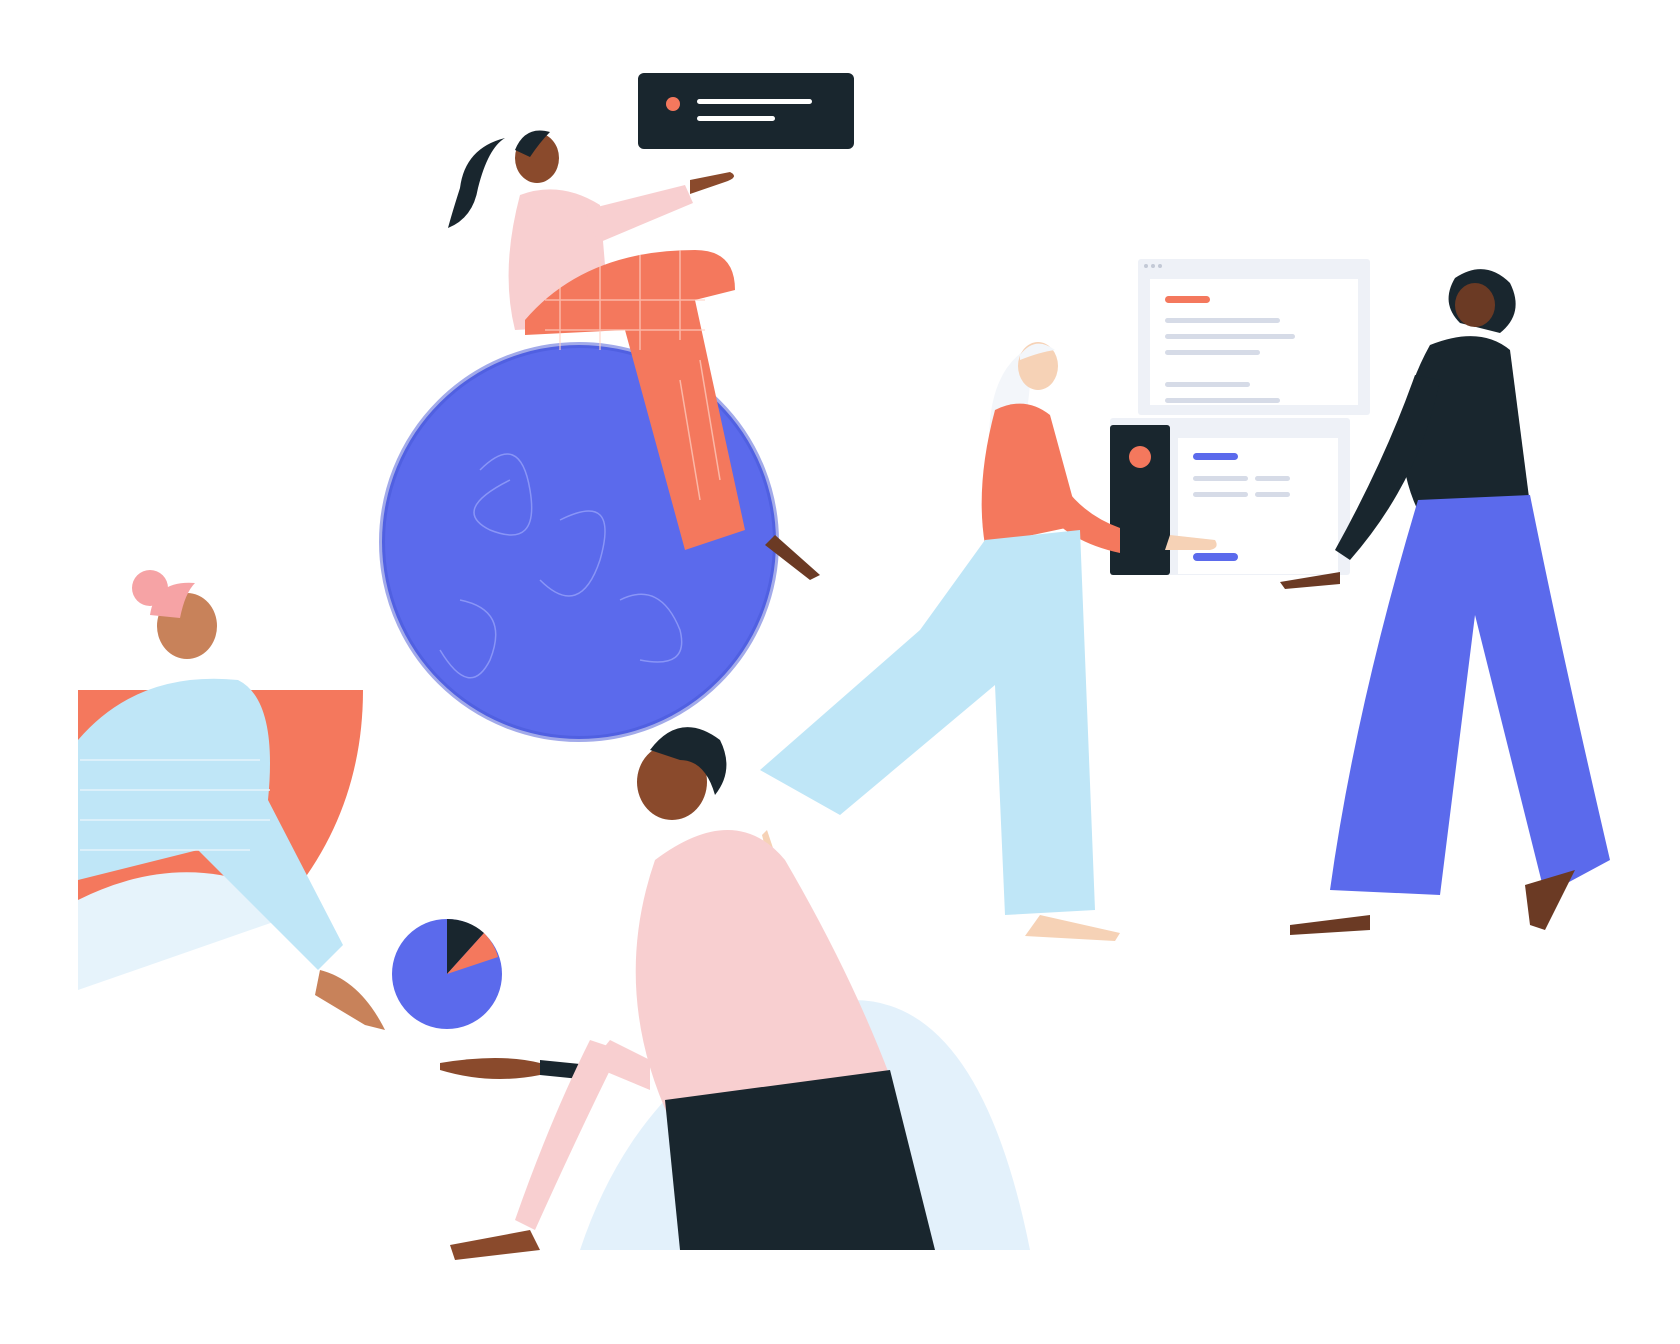 This screenshot has height=1344, width=1680. I want to click on man-bottom, so click(735, 993).